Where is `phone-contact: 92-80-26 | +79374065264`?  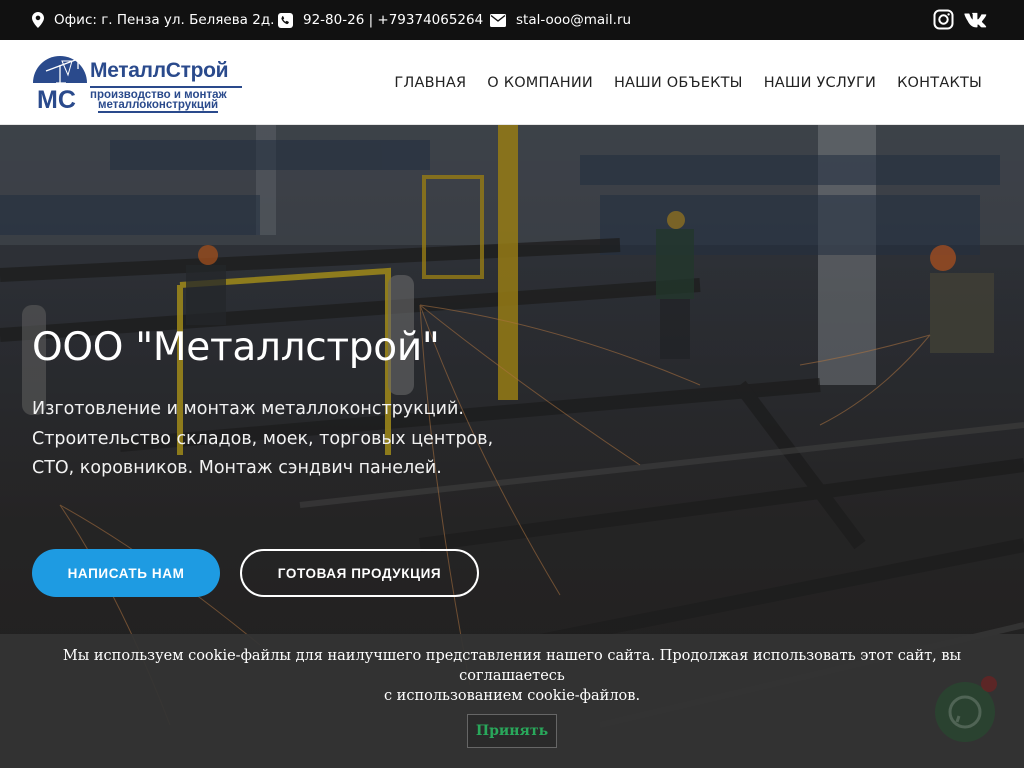
phone-contact: 92-80-26 | +79374065264 is located at coordinates (380, 20).